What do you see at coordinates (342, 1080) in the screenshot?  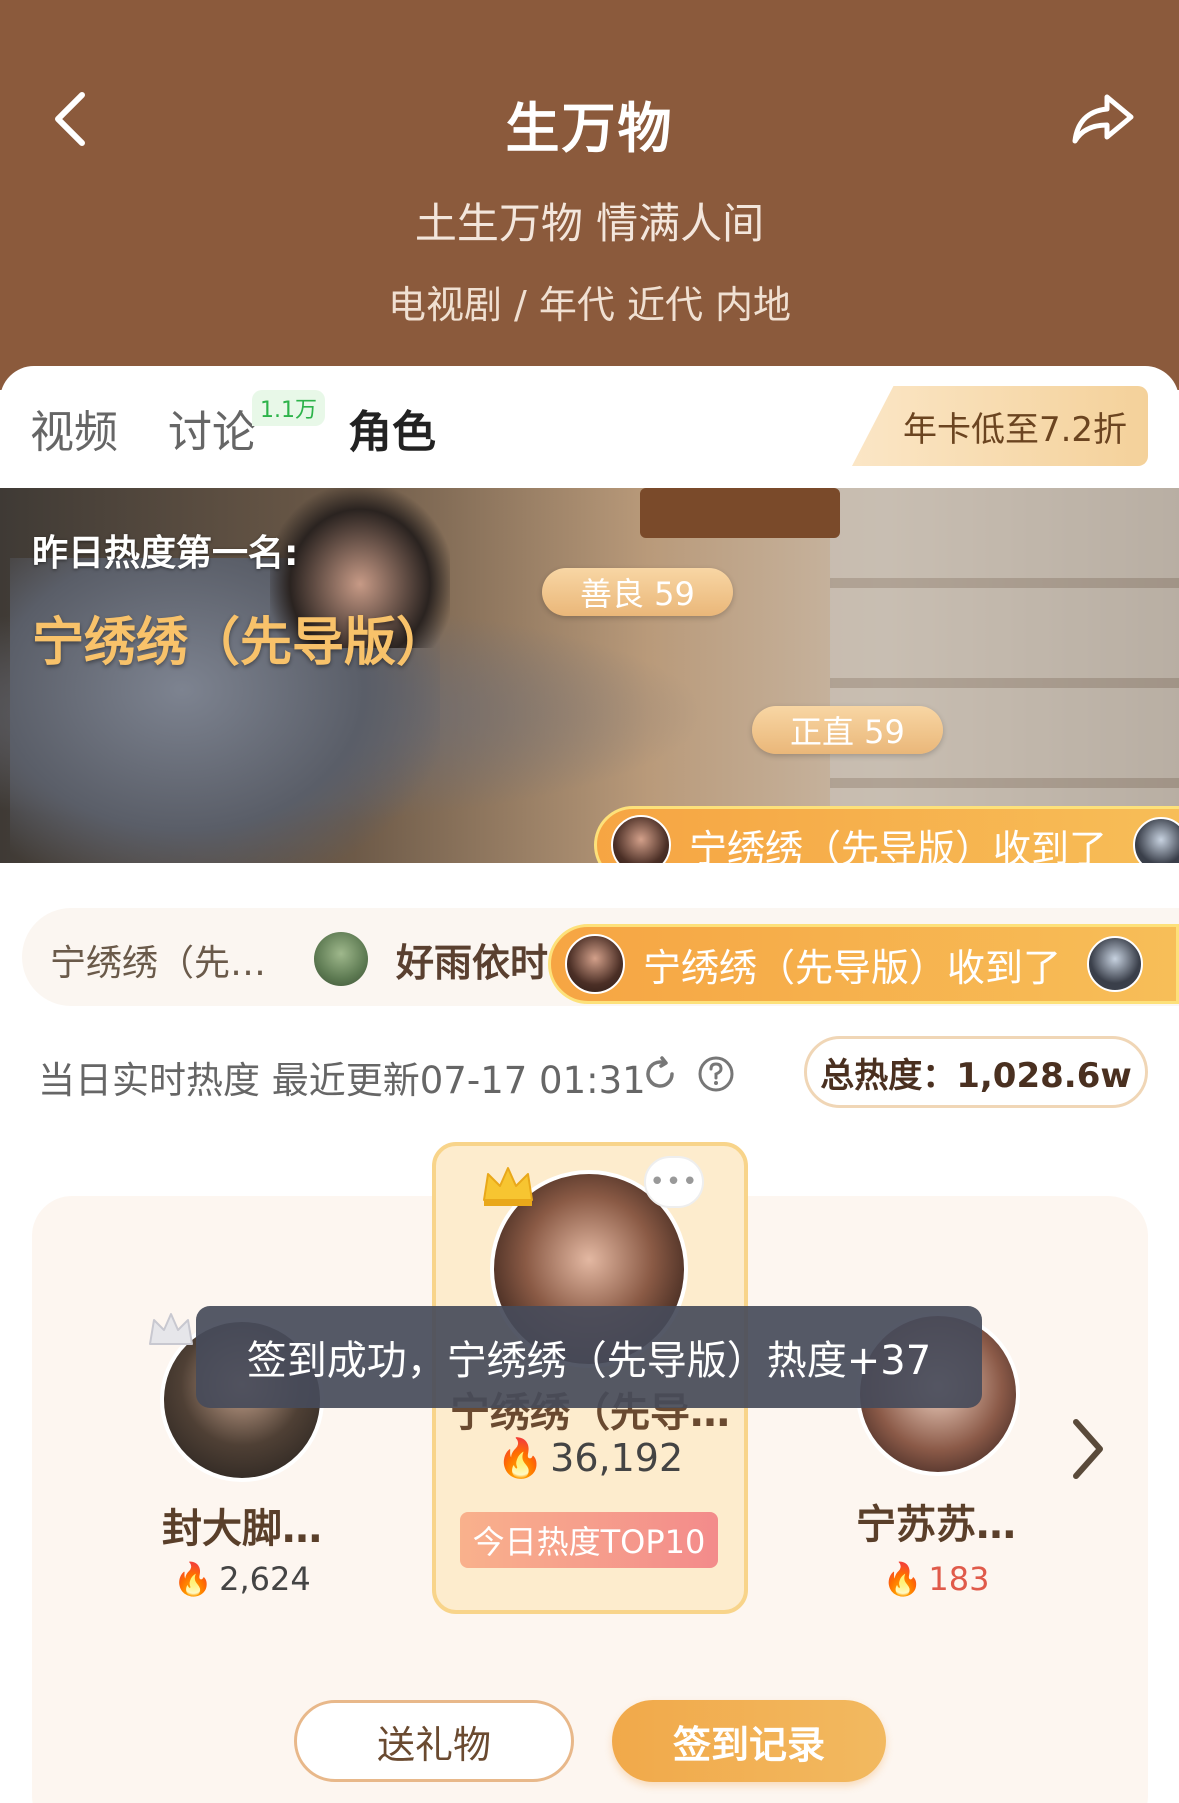 I see `realtime-heat-label: 当日实时热度 最近更新07-17 01:31` at bounding box center [342, 1080].